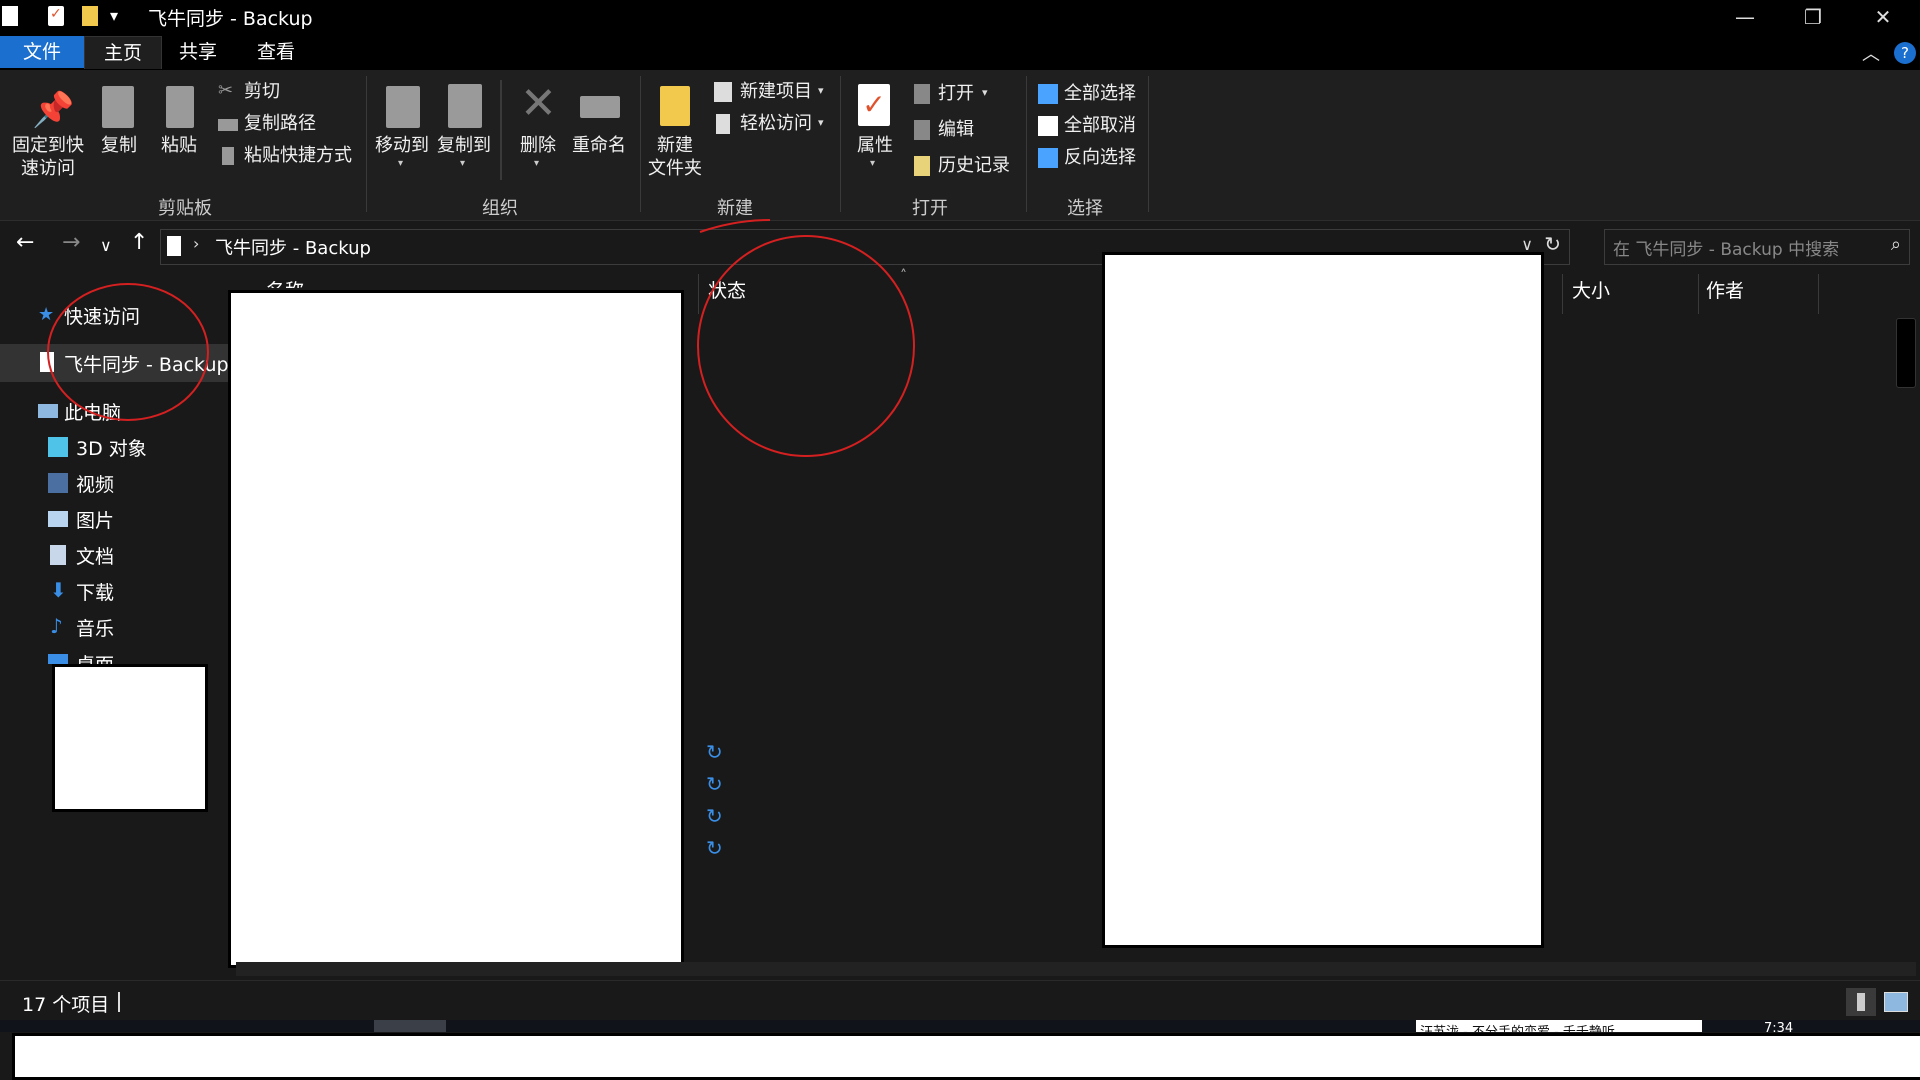 Image resolution: width=1920 pixels, height=1080 pixels. I want to click on item-count: 17 个项目, so click(66, 1005).